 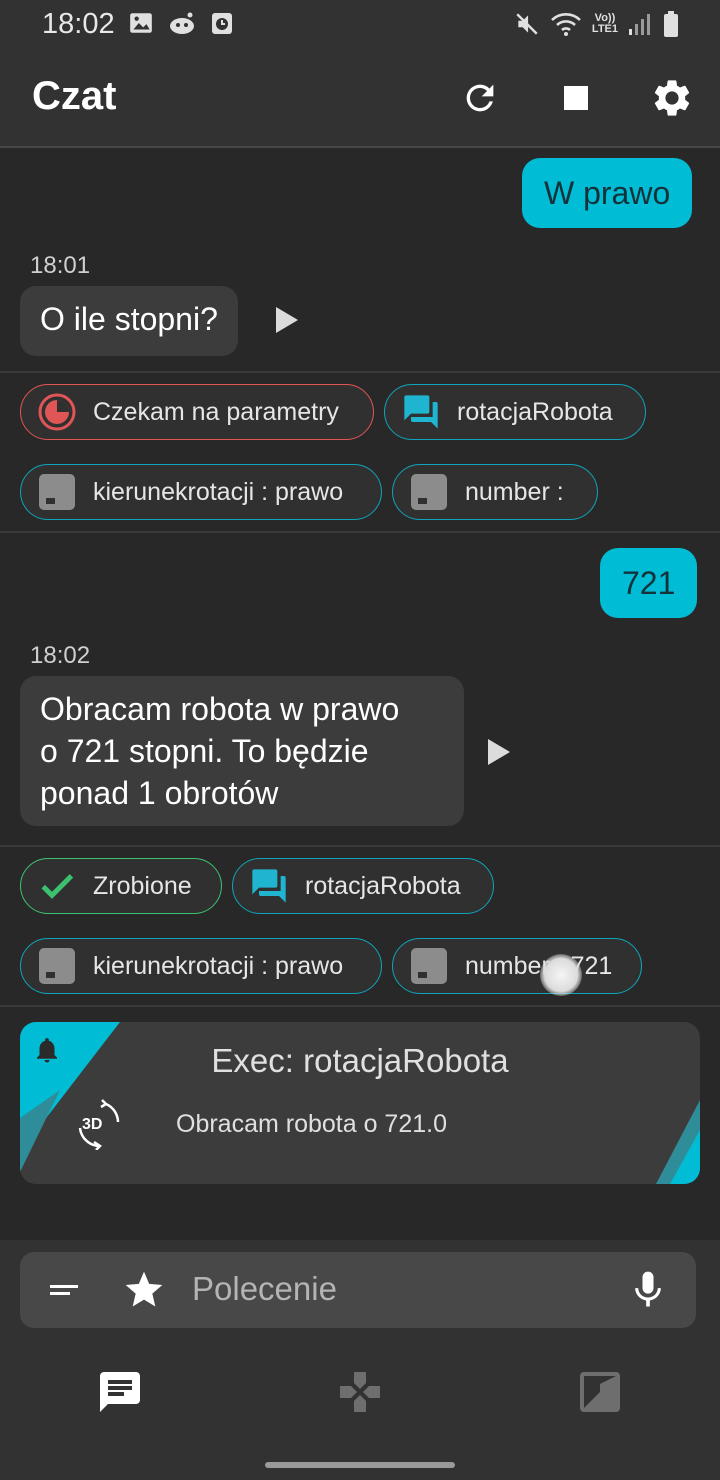 I want to click on chip-label: Czekam na parametry, so click(x=216, y=411).